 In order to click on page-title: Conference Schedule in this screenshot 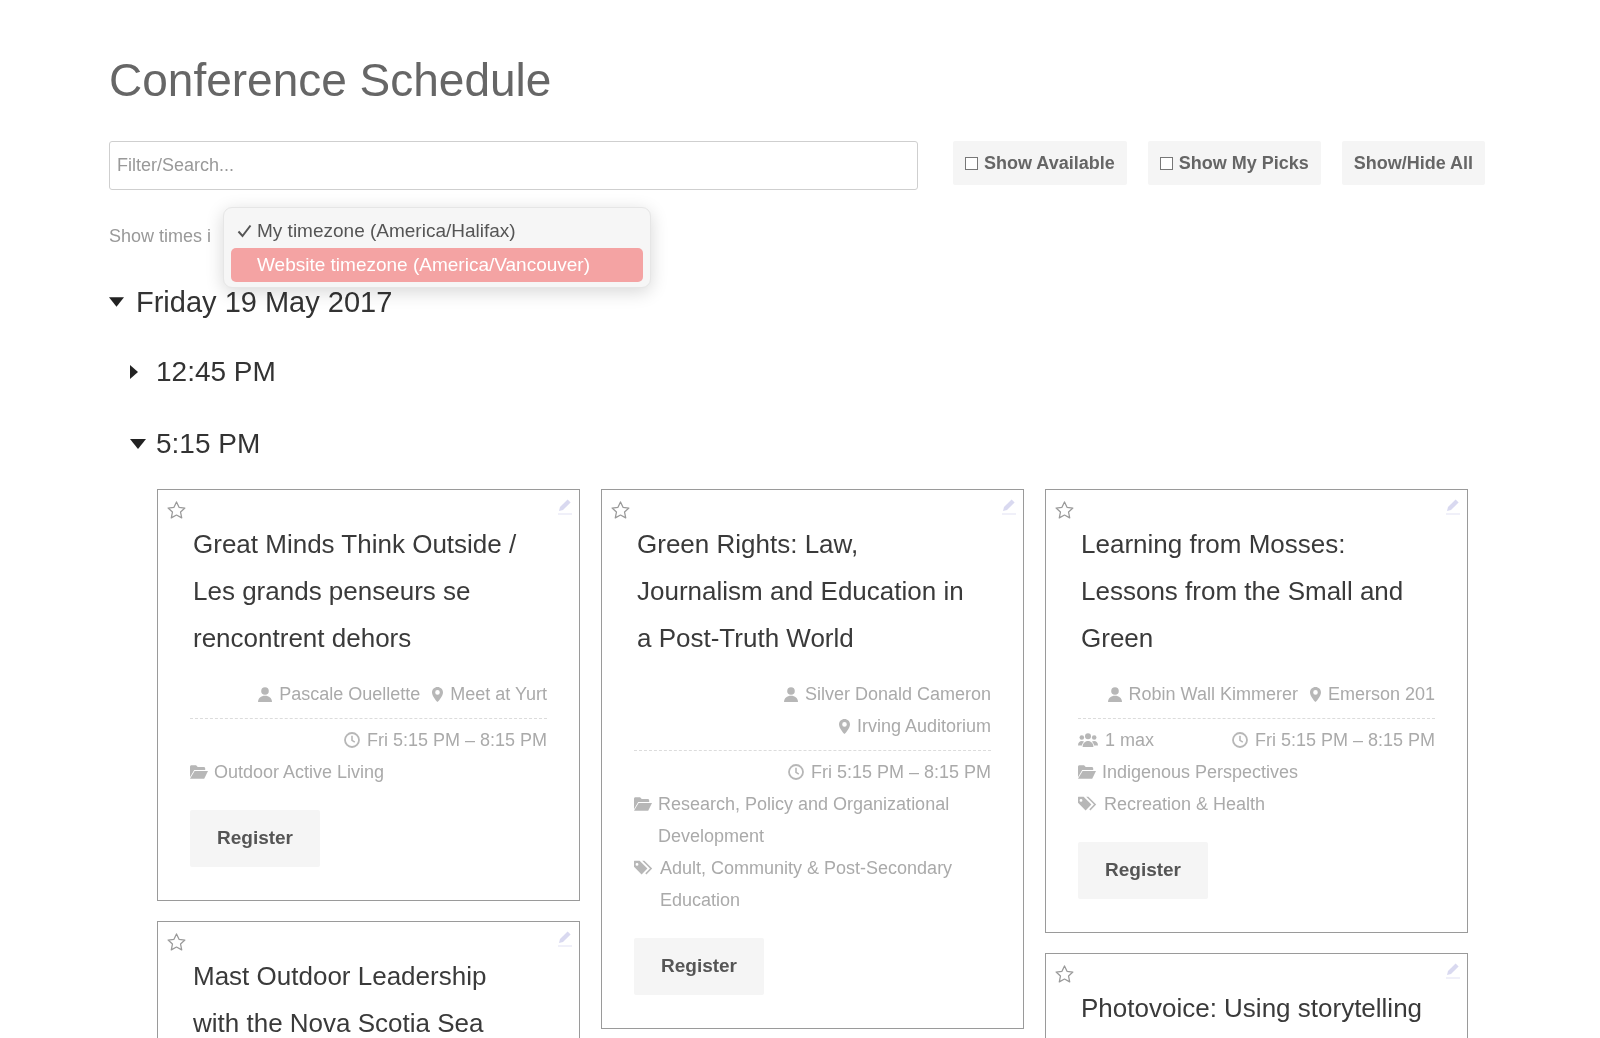, I will do `click(330, 80)`.